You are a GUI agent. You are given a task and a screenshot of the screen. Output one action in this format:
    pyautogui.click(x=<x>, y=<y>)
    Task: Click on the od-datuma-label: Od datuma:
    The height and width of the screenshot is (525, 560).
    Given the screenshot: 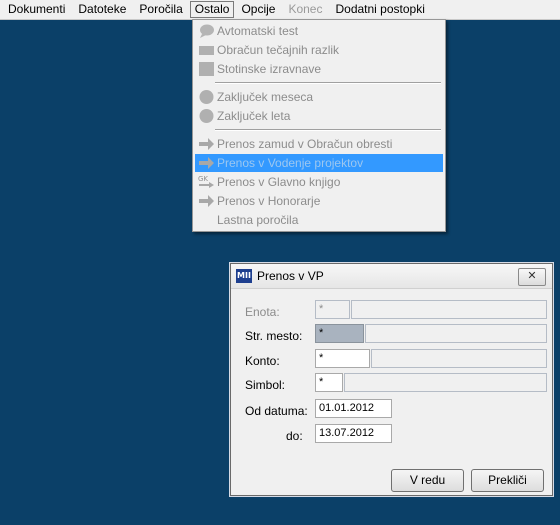 What is the action you would take?
    pyautogui.click(x=276, y=411)
    